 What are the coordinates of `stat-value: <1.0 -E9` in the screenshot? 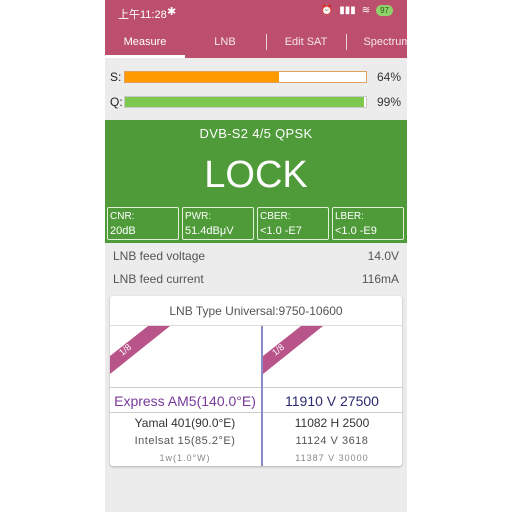 It's located at (356, 231).